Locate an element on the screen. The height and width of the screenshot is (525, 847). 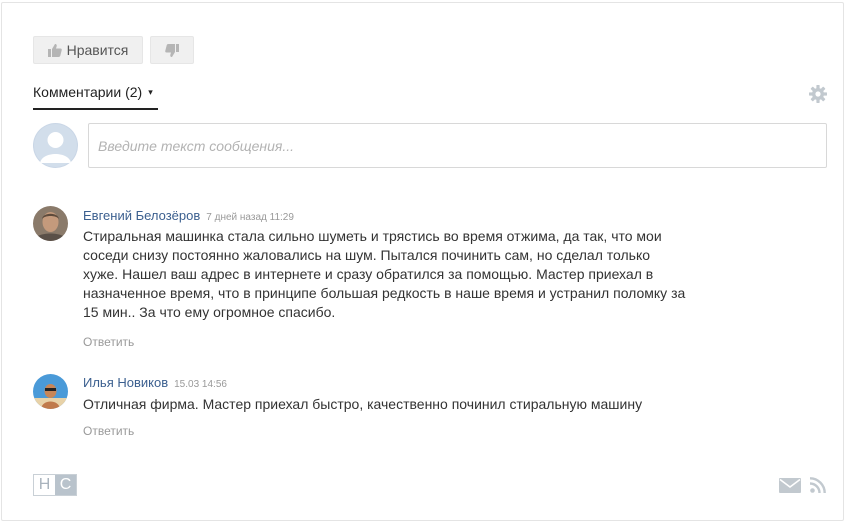
like-label: Нравится is located at coordinates (97, 50).